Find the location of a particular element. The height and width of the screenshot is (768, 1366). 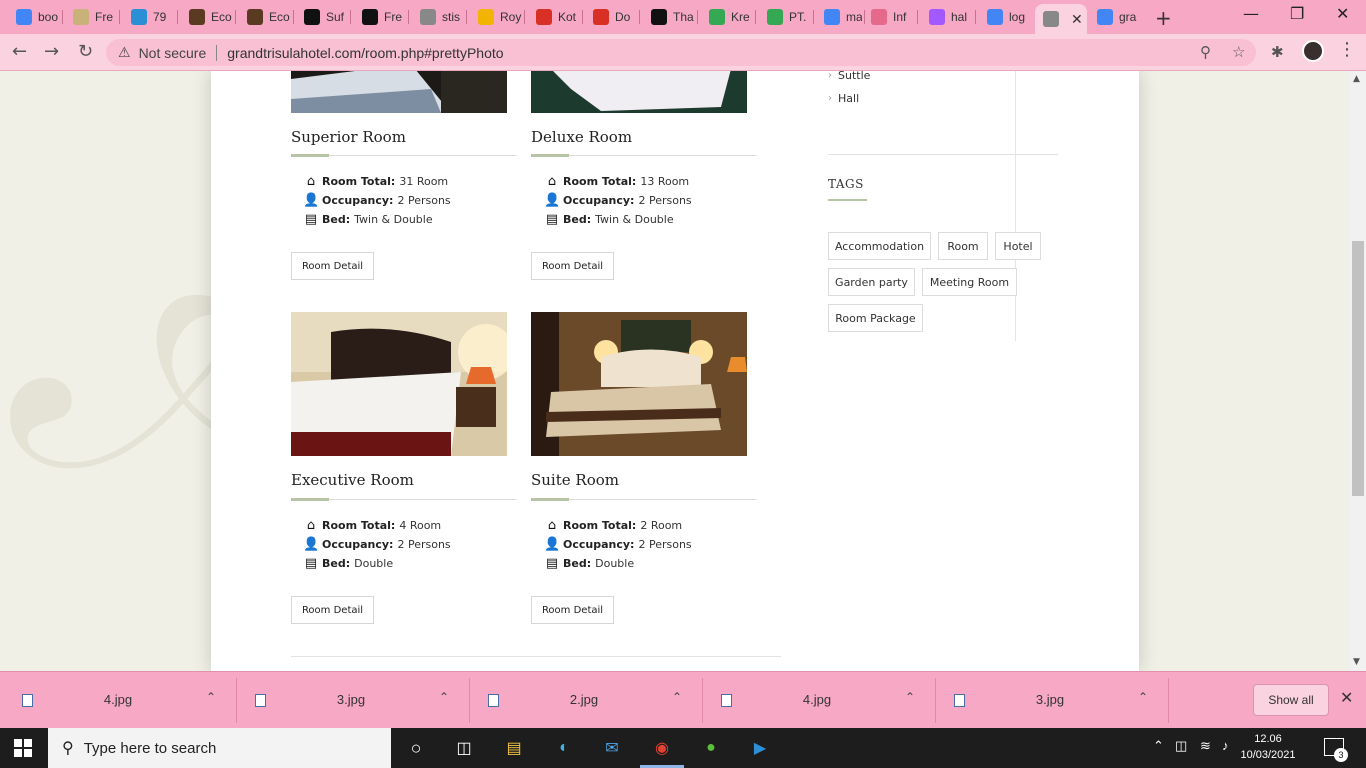

browser-tab: ✕ is located at coordinates (1061, 19).